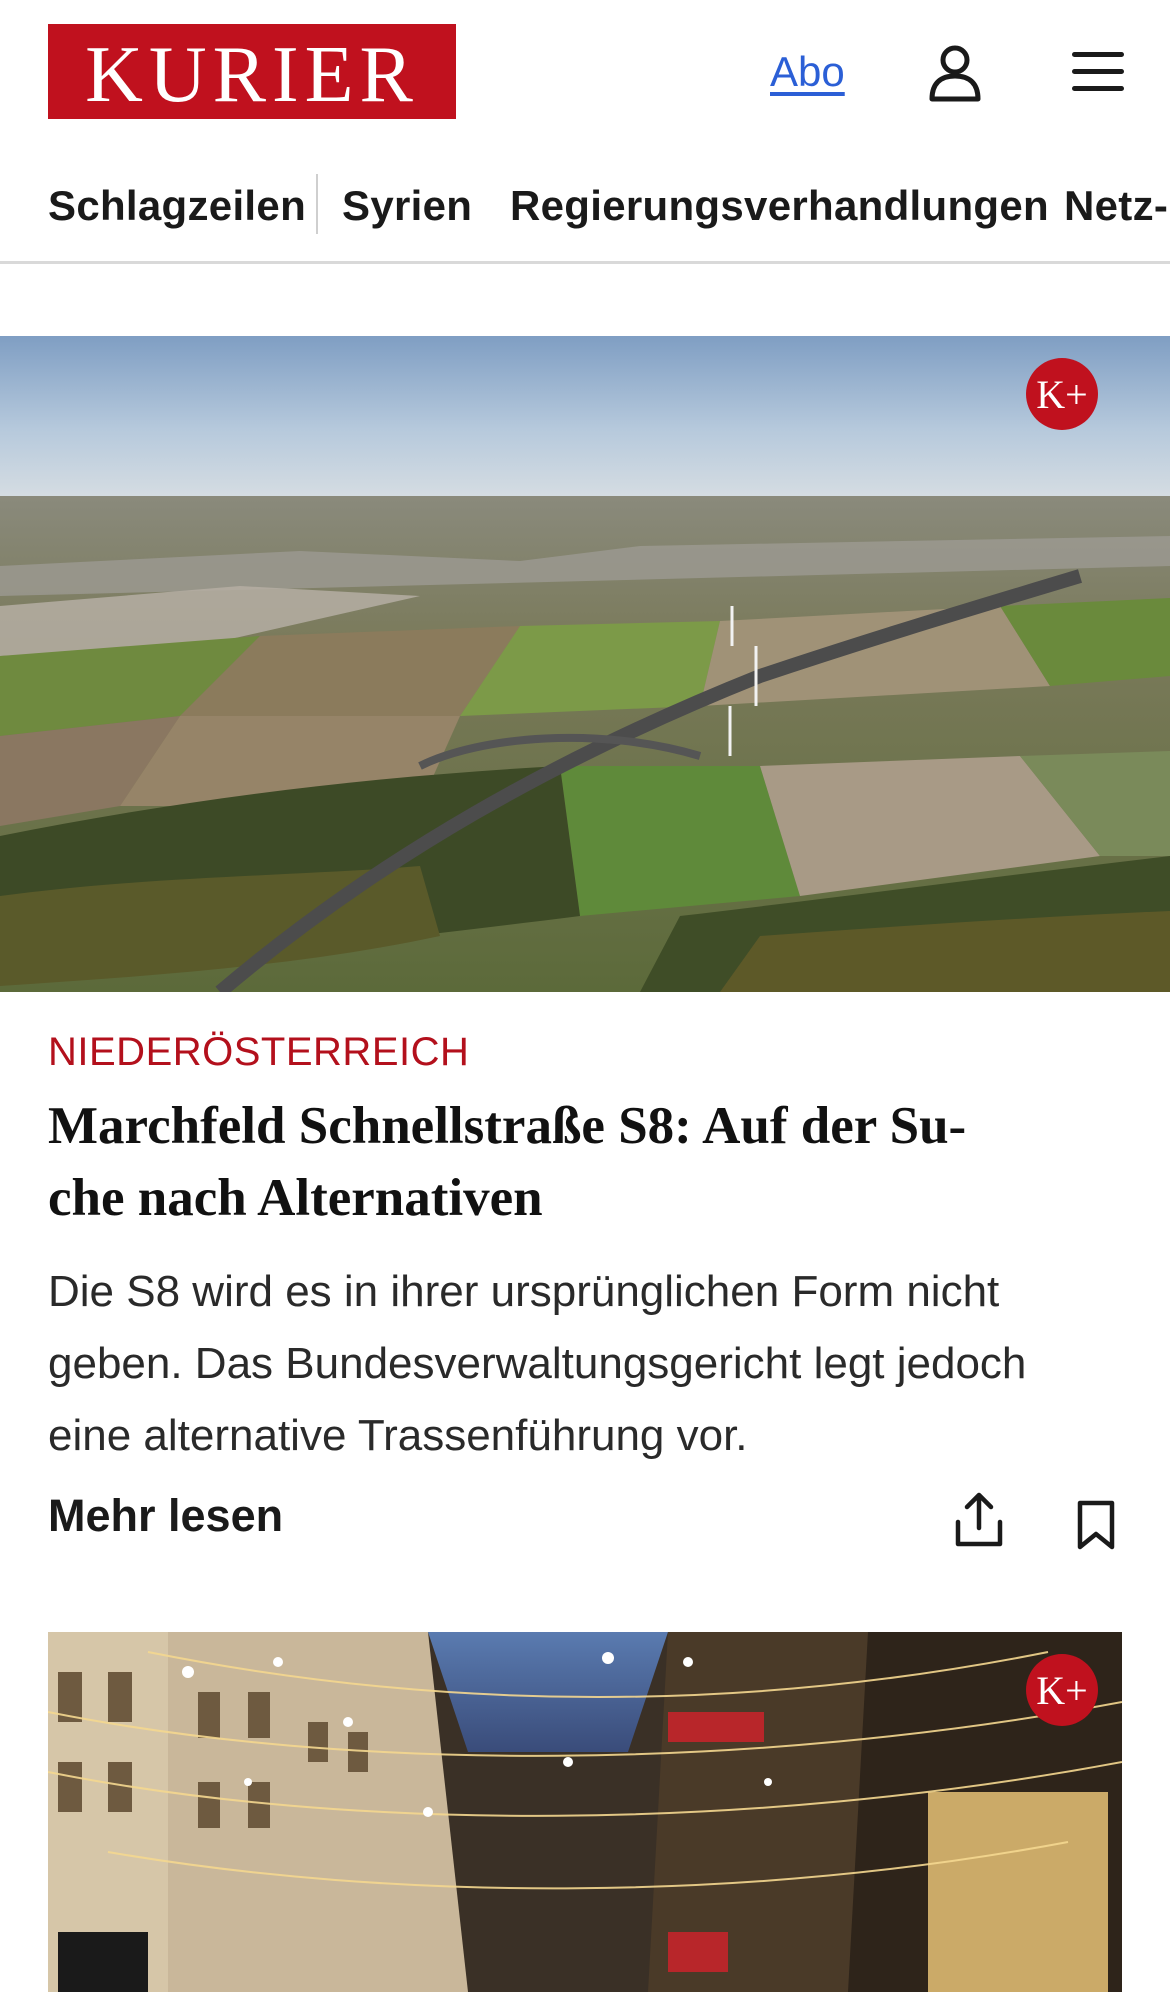 This screenshot has width=1170, height=1992. What do you see at coordinates (1116, 206) in the screenshot?
I see `nav-item-netz: Netz-` at bounding box center [1116, 206].